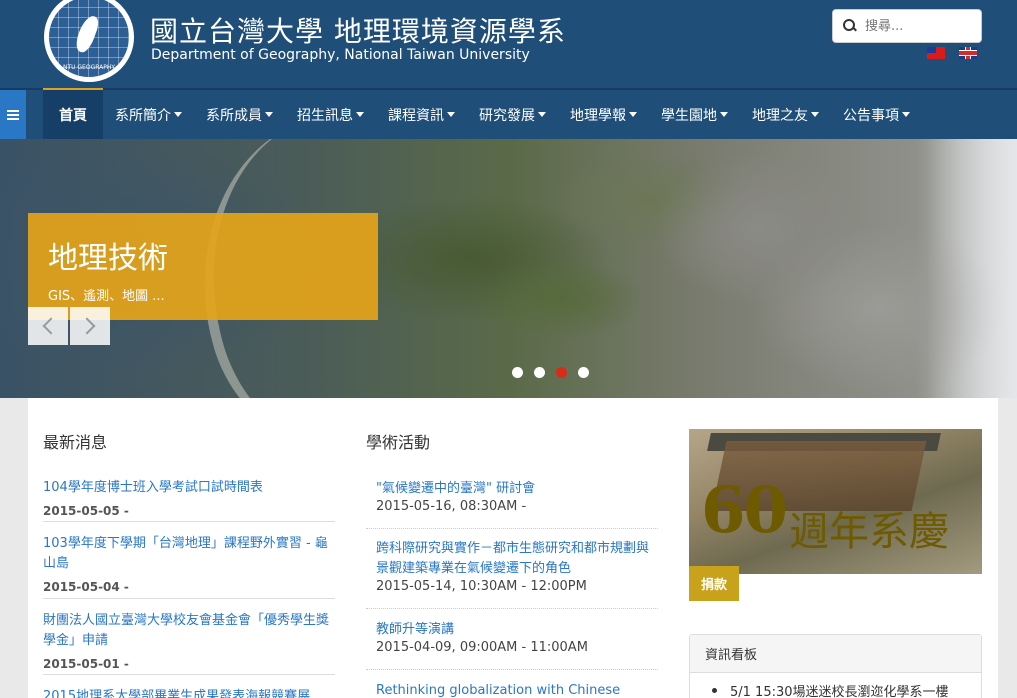  I want to click on news-date: 2015-05-01 -, so click(86, 664).